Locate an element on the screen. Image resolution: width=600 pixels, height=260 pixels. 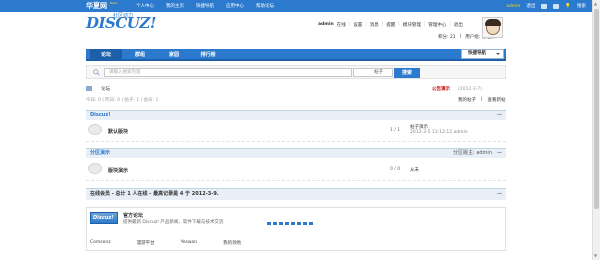
link-title: 官方论坛 is located at coordinates (133, 215).